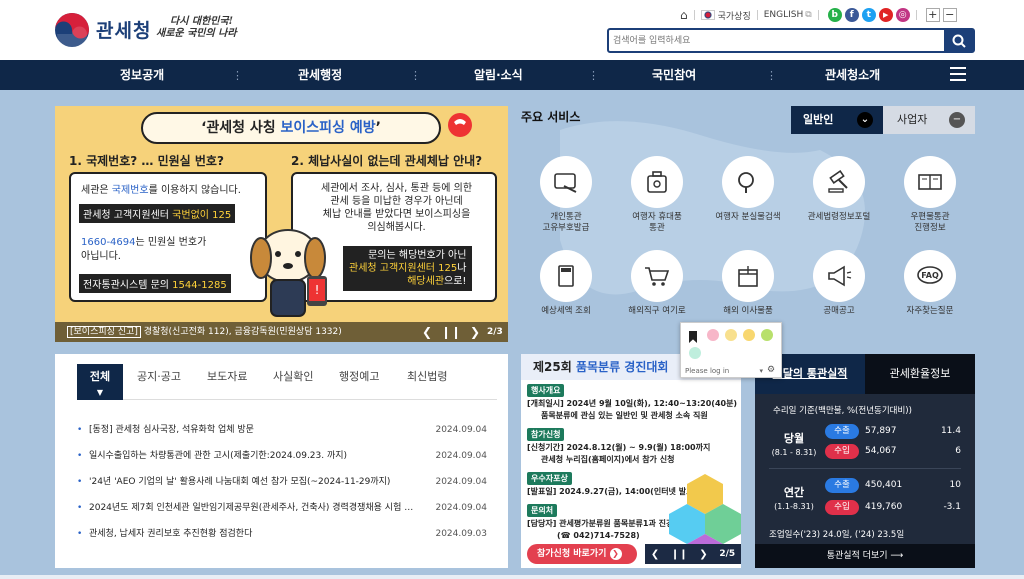 This screenshot has height=579, width=1024. I want to click on banner-page-indicator: 2/3, so click(495, 332).